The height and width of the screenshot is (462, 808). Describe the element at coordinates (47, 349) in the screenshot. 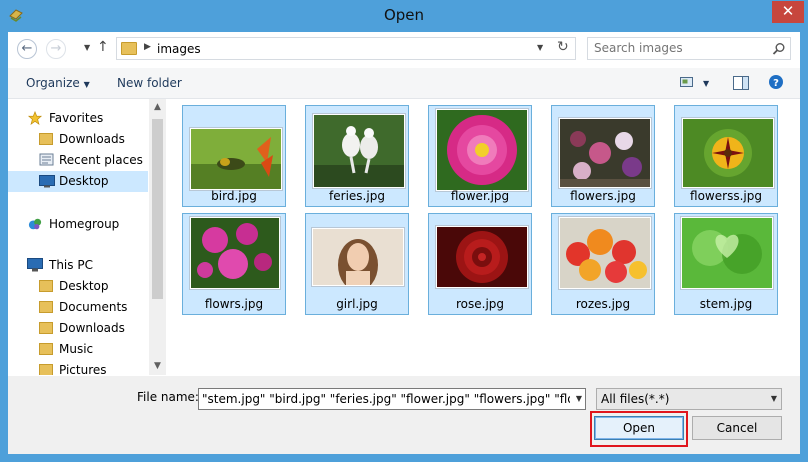

I see `music-folder-icon` at that location.